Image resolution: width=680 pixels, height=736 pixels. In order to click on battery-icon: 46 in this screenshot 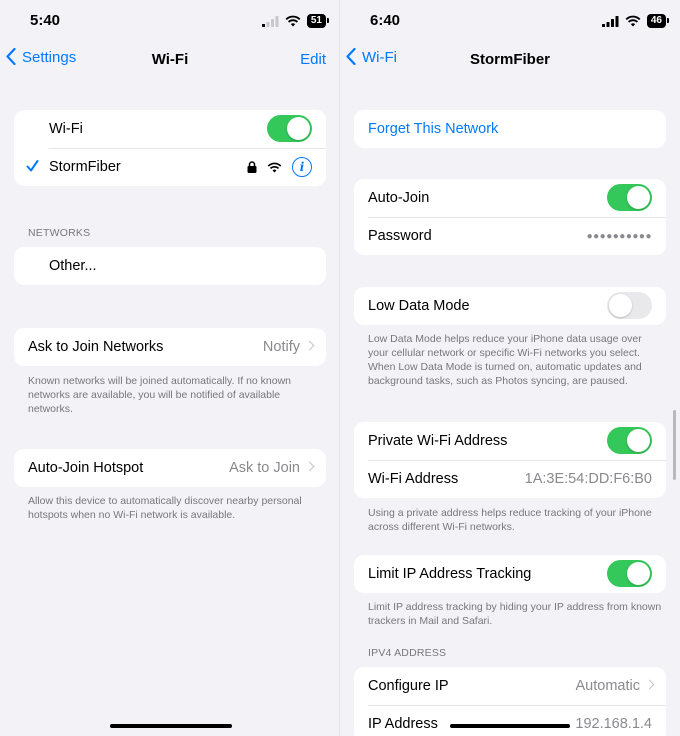, I will do `click(658, 21)`.